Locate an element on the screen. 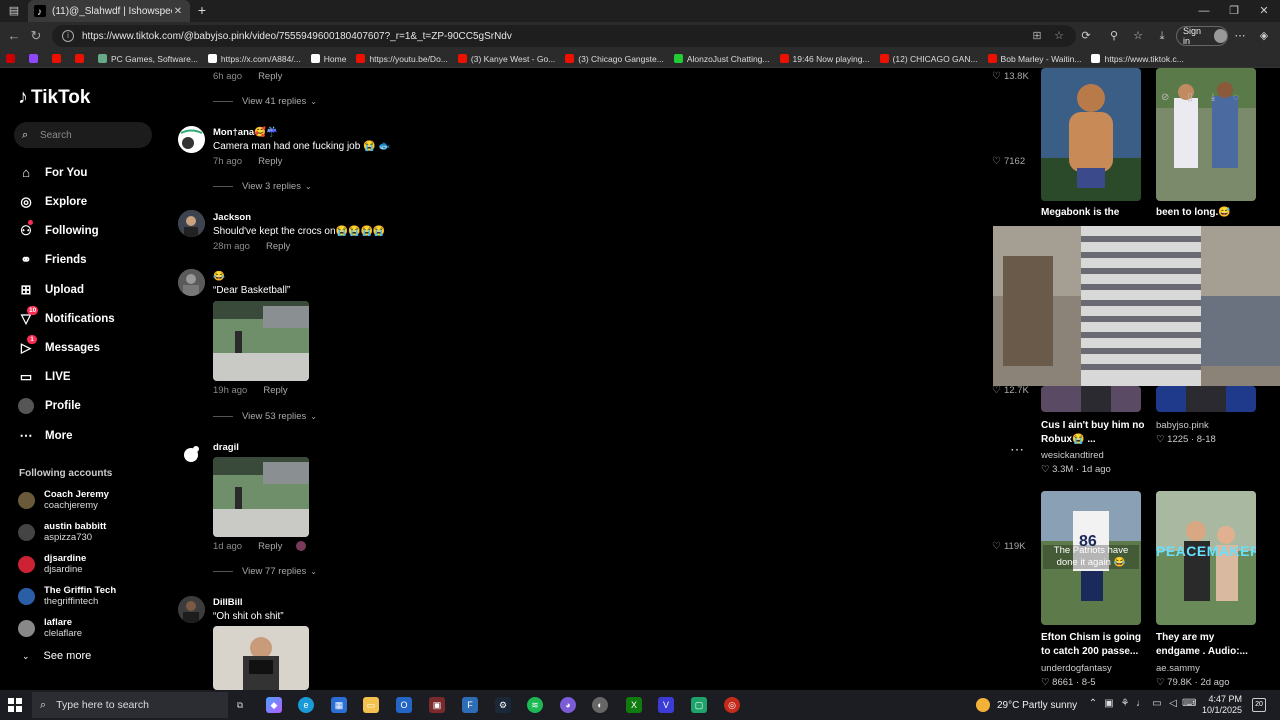 This screenshot has height=720, width=1280. download-icon: ⤓ is located at coordinates (1213, 101).